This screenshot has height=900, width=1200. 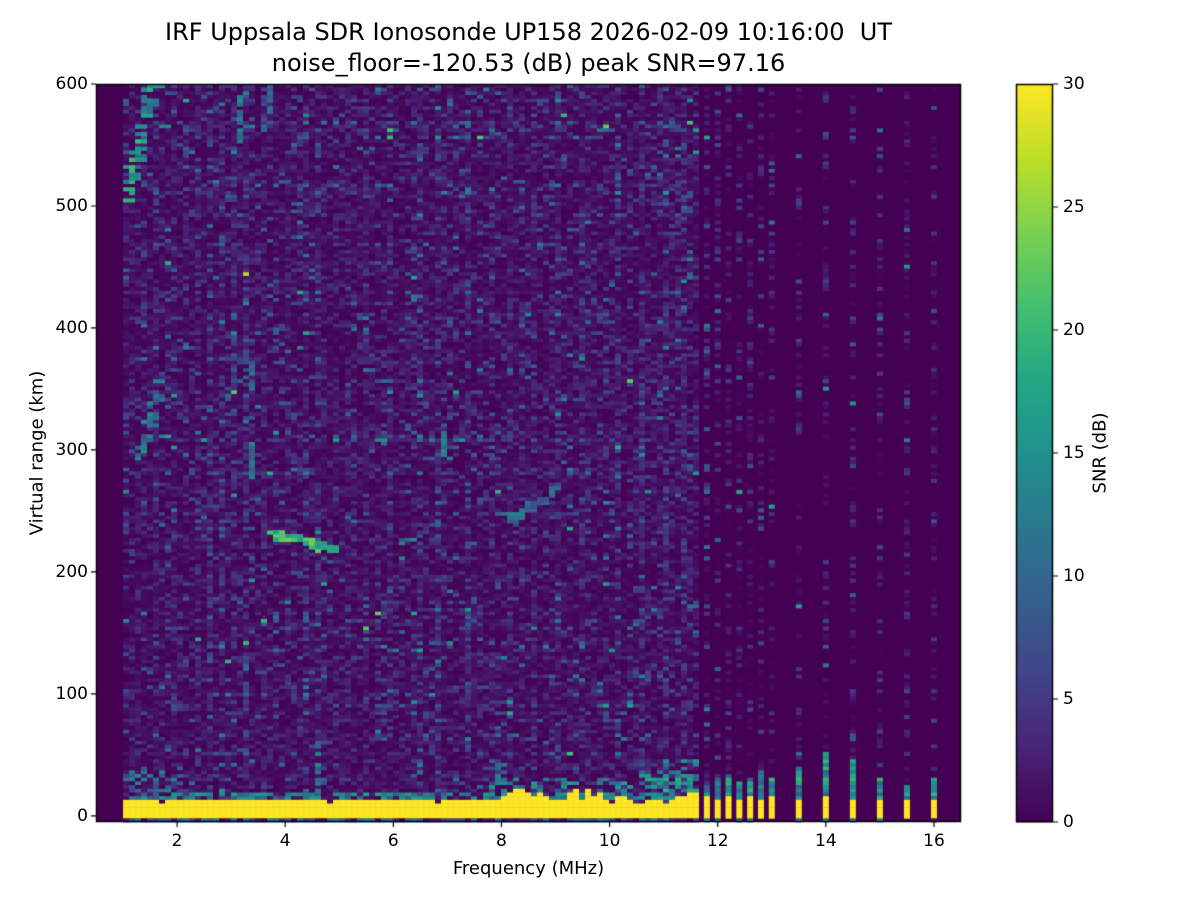 What do you see at coordinates (528, 868) in the screenshot?
I see `x-axis-label: Frequency (MHz)` at bounding box center [528, 868].